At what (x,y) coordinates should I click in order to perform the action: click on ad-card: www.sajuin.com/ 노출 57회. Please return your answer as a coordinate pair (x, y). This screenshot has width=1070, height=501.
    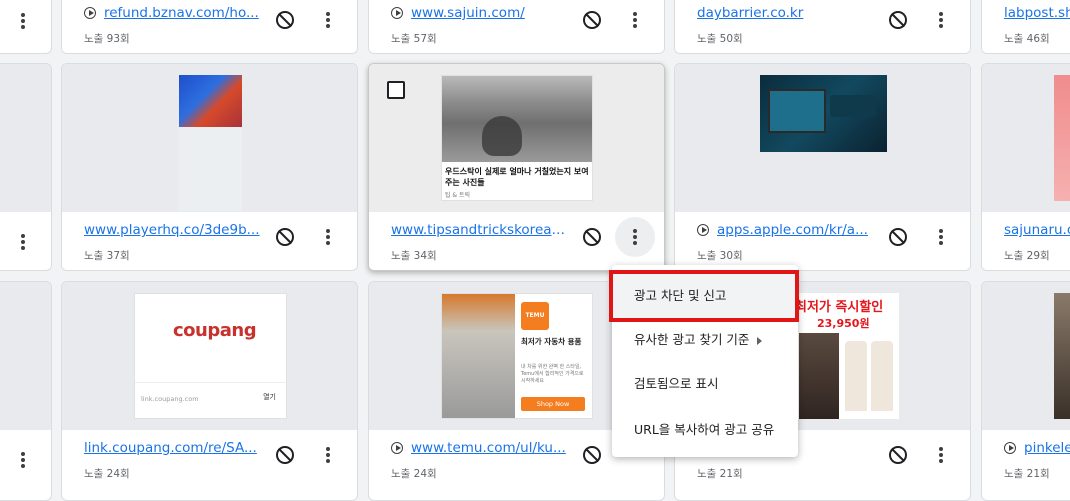
    Looking at the image, I should click on (516, 27).